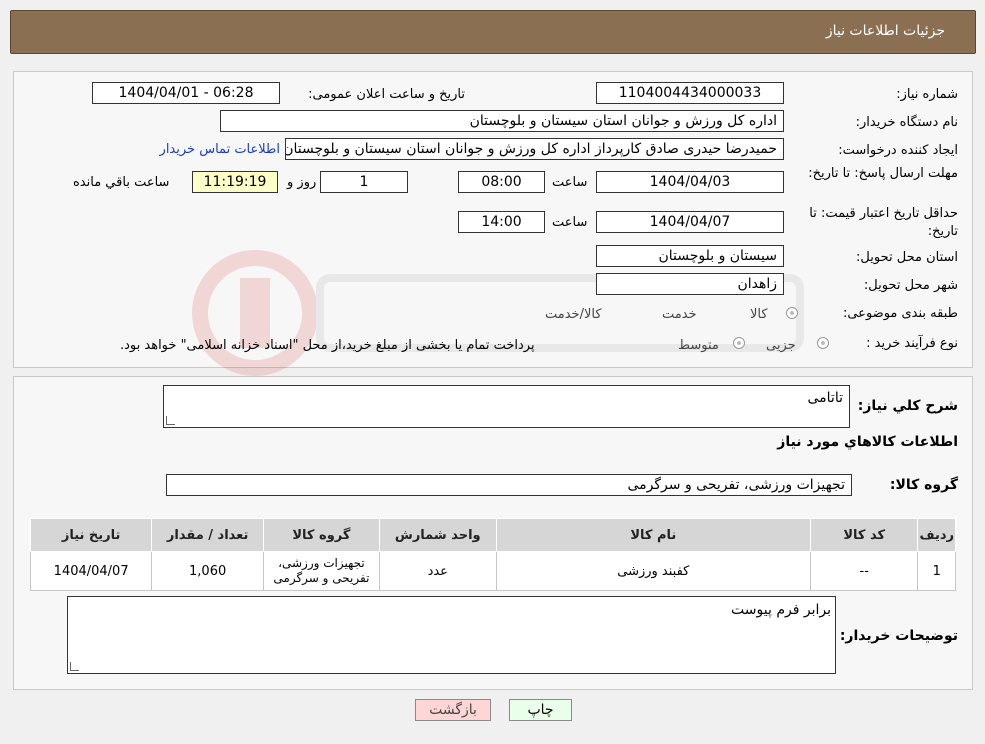 This screenshot has height=744, width=985. Describe the element at coordinates (910, 285) in the screenshot. I see `city-label: شهر محل تحویل:` at that location.